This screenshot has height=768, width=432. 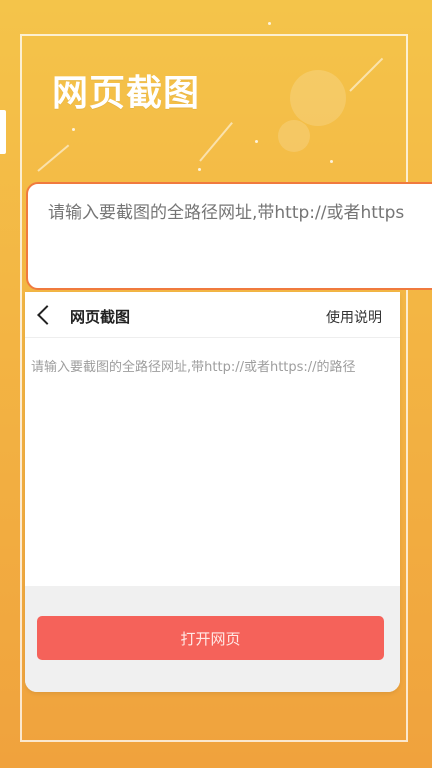 What do you see at coordinates (126, 93) in the screenshot?
I see `page-title: 网页截图` at bounding box center [126, 93].